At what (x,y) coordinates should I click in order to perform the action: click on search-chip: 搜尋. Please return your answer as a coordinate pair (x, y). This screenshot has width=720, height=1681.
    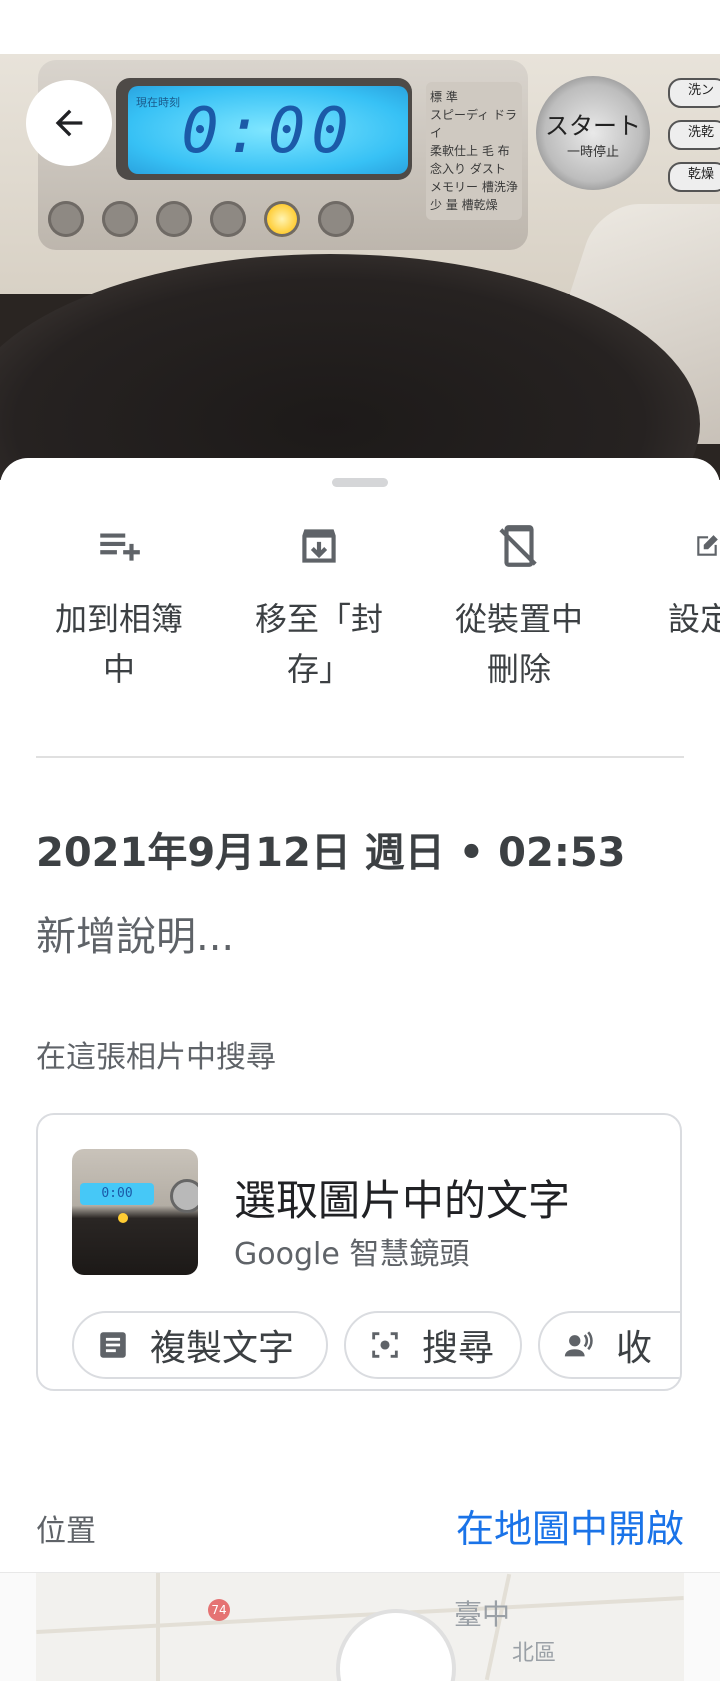
    Looking at the image, I should click on (433, 1345).